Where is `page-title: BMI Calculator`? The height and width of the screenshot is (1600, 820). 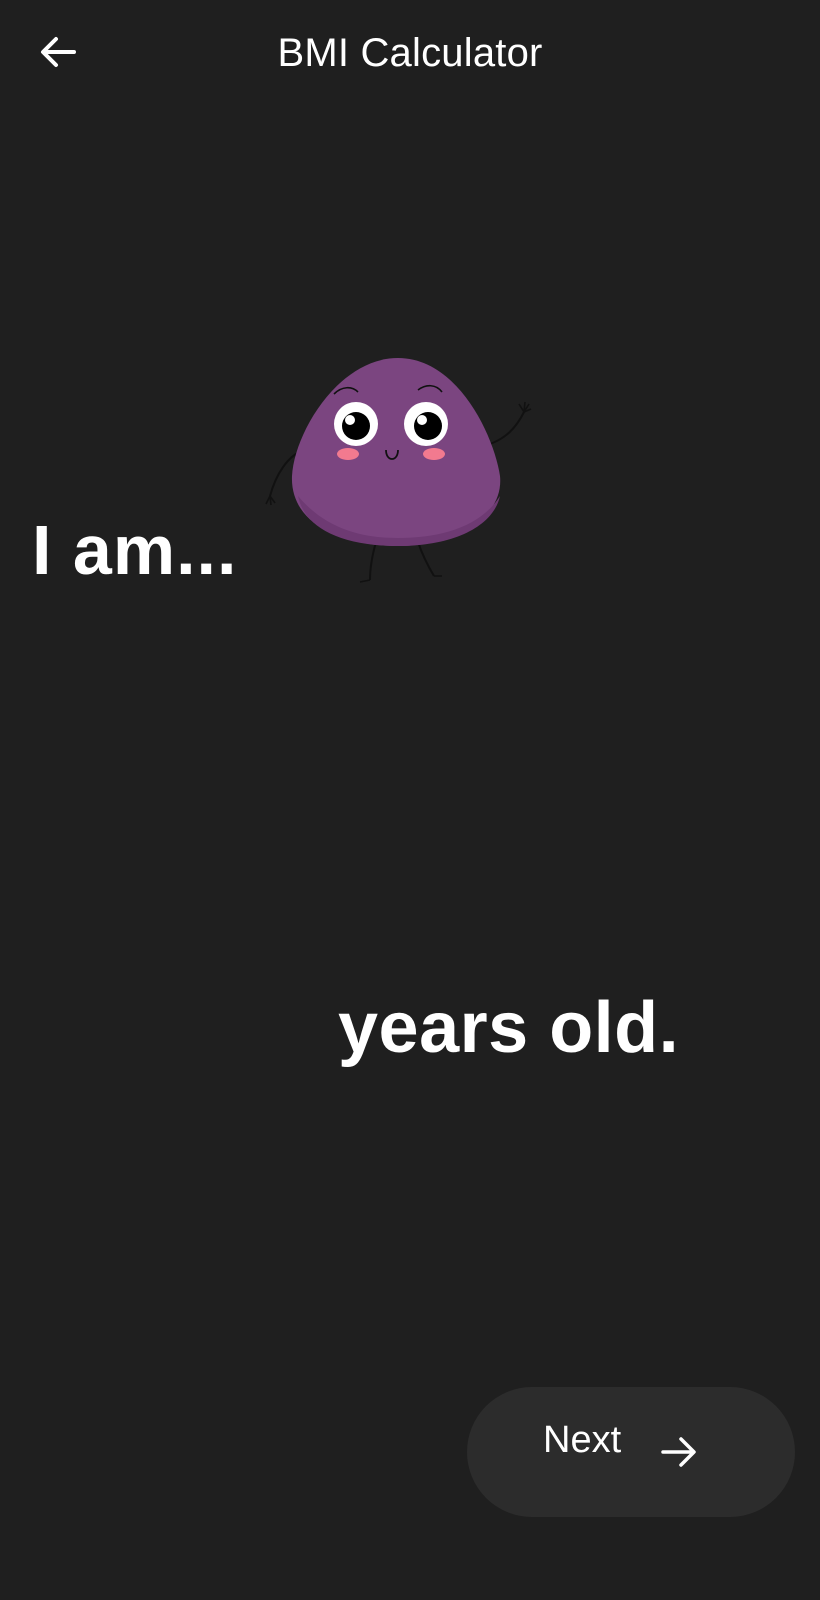
page-title: BMI Calculator is located at coordinates (410, 53).